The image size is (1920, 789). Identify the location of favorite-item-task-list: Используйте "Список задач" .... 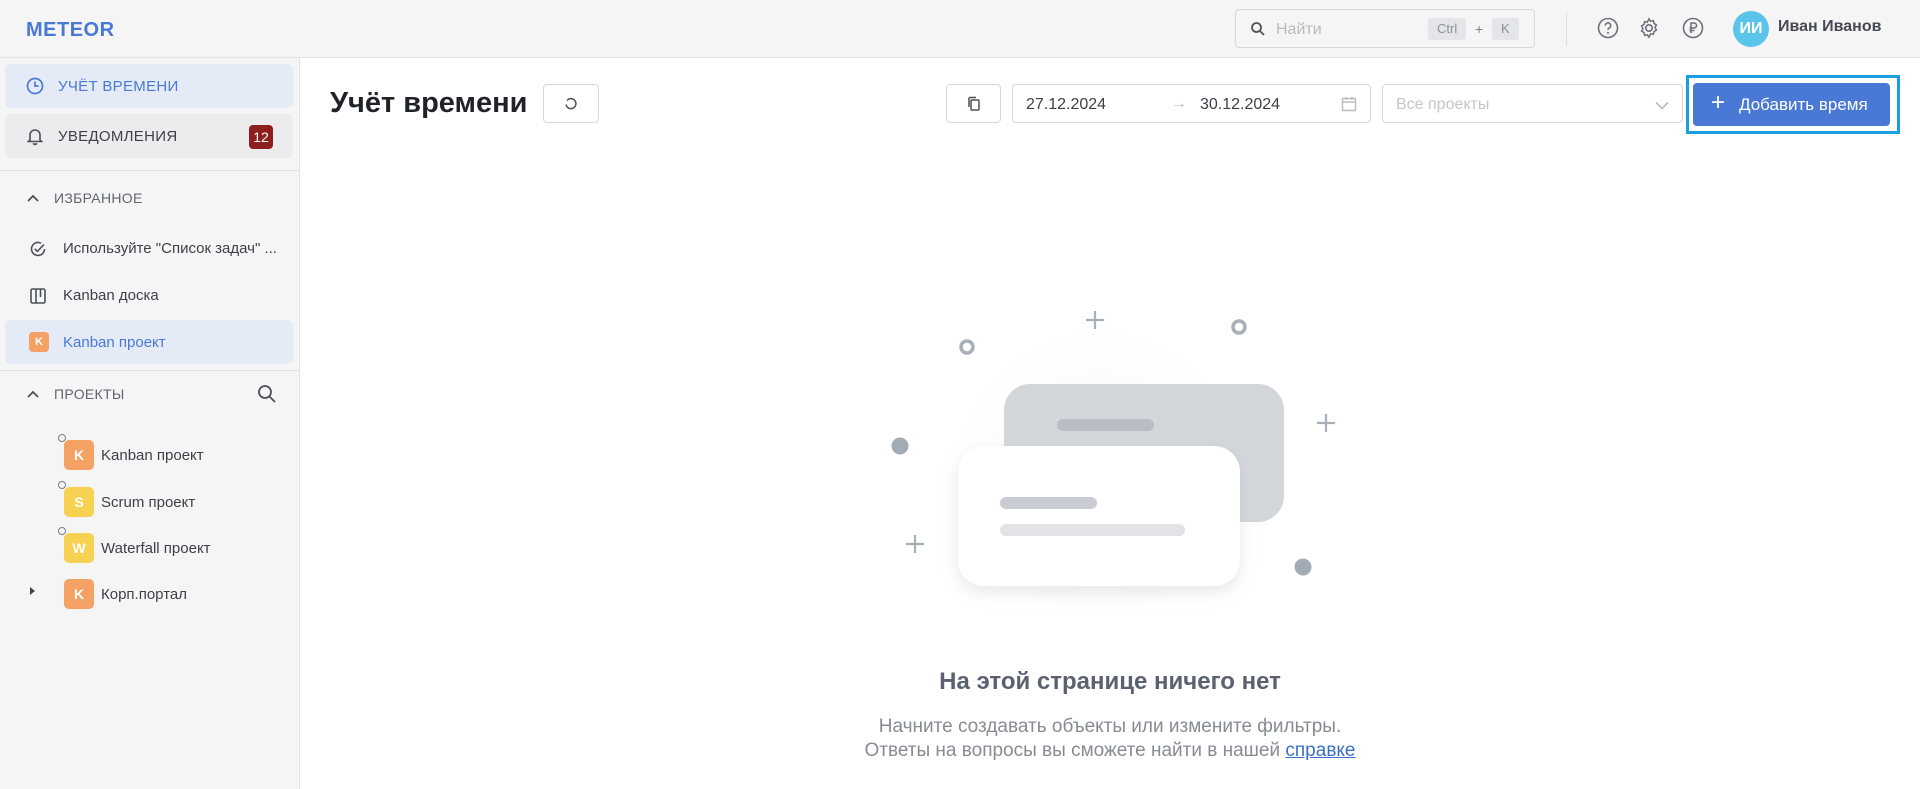
(149, 248).